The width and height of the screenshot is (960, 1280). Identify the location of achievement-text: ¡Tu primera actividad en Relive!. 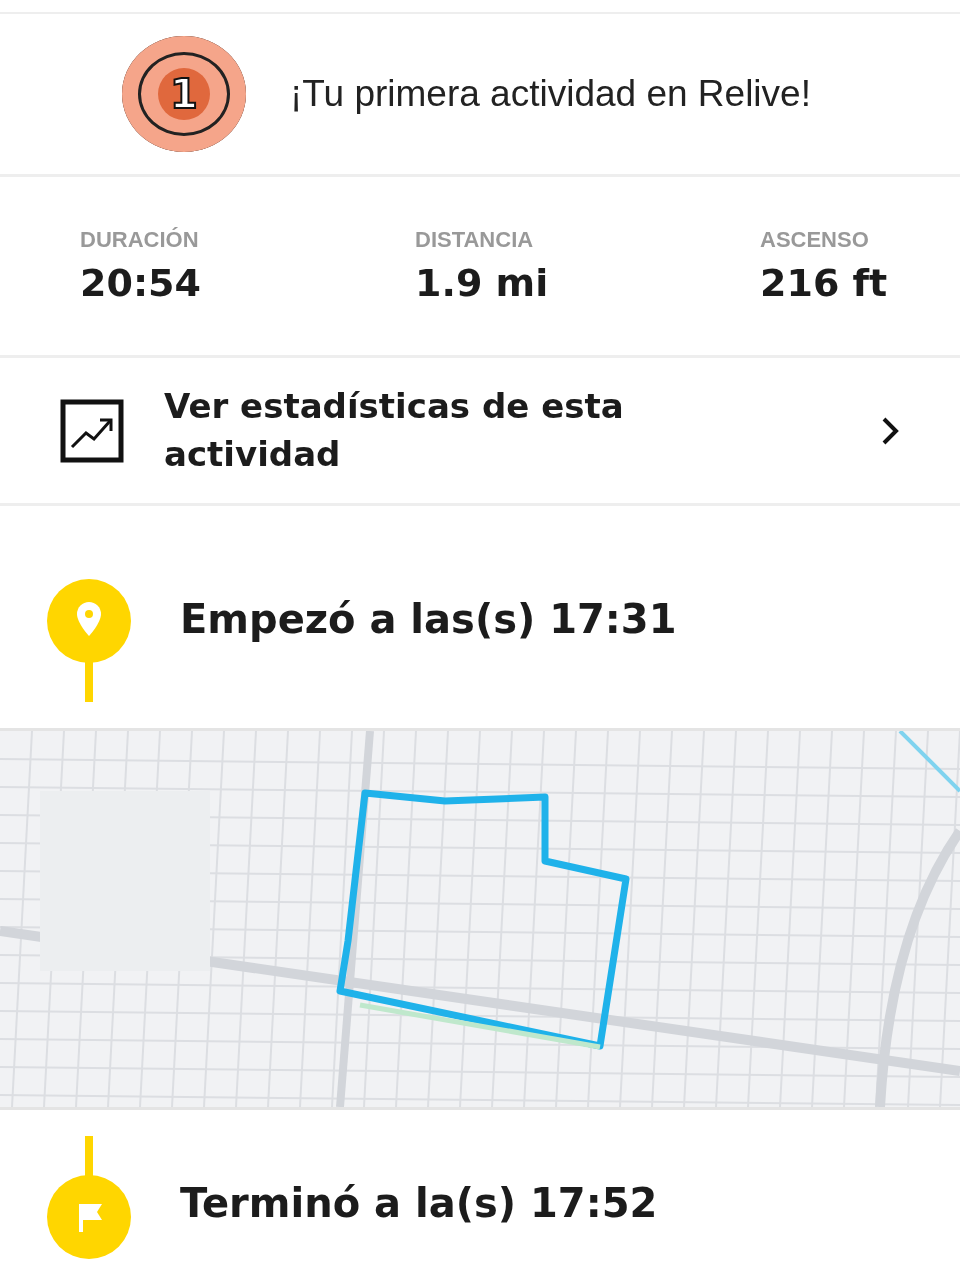
(550, 94).